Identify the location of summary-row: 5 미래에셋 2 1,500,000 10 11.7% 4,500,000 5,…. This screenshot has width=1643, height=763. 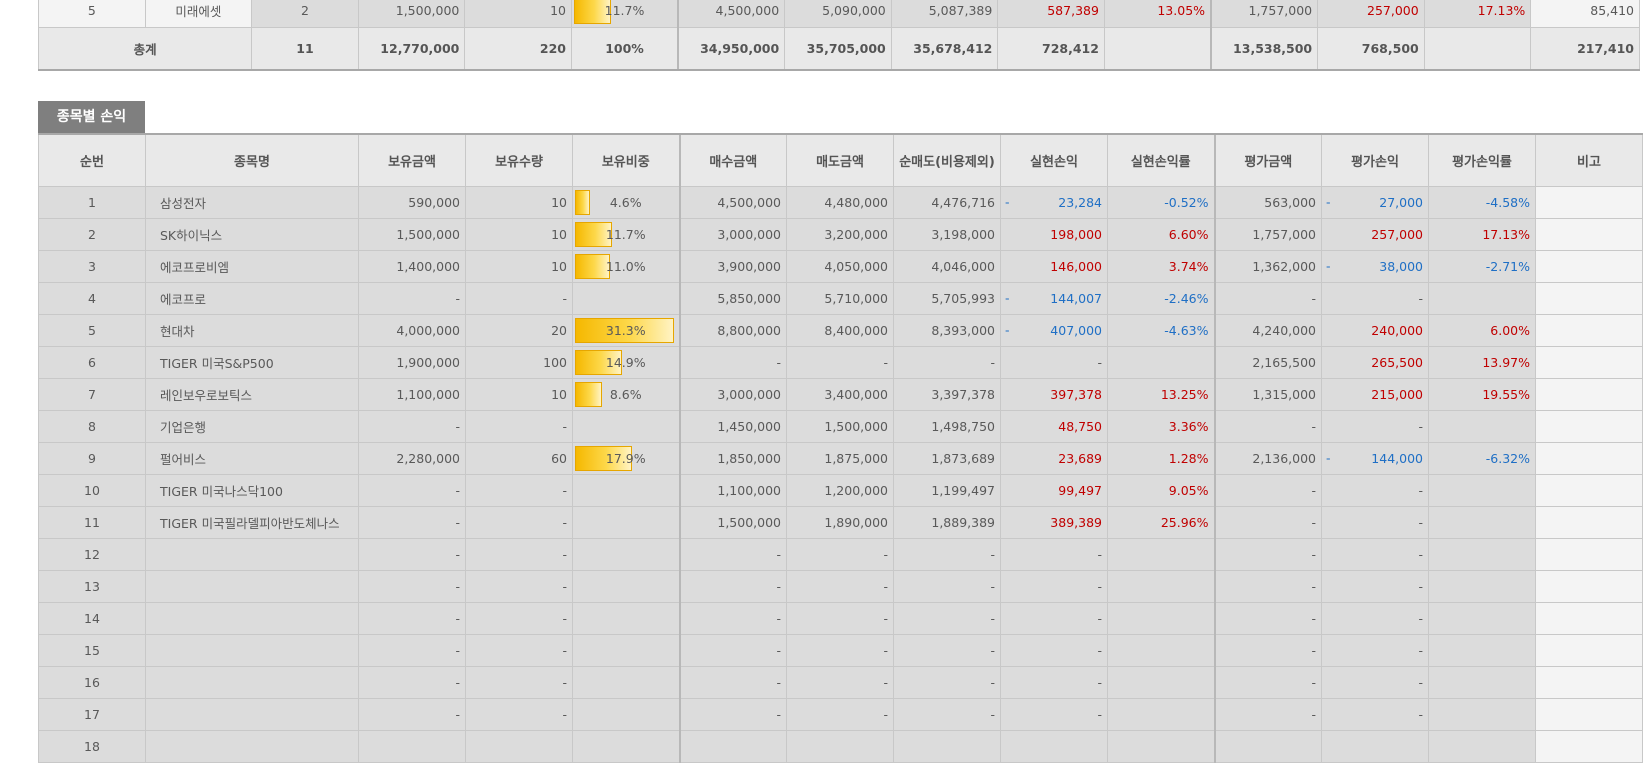
(839, 14).